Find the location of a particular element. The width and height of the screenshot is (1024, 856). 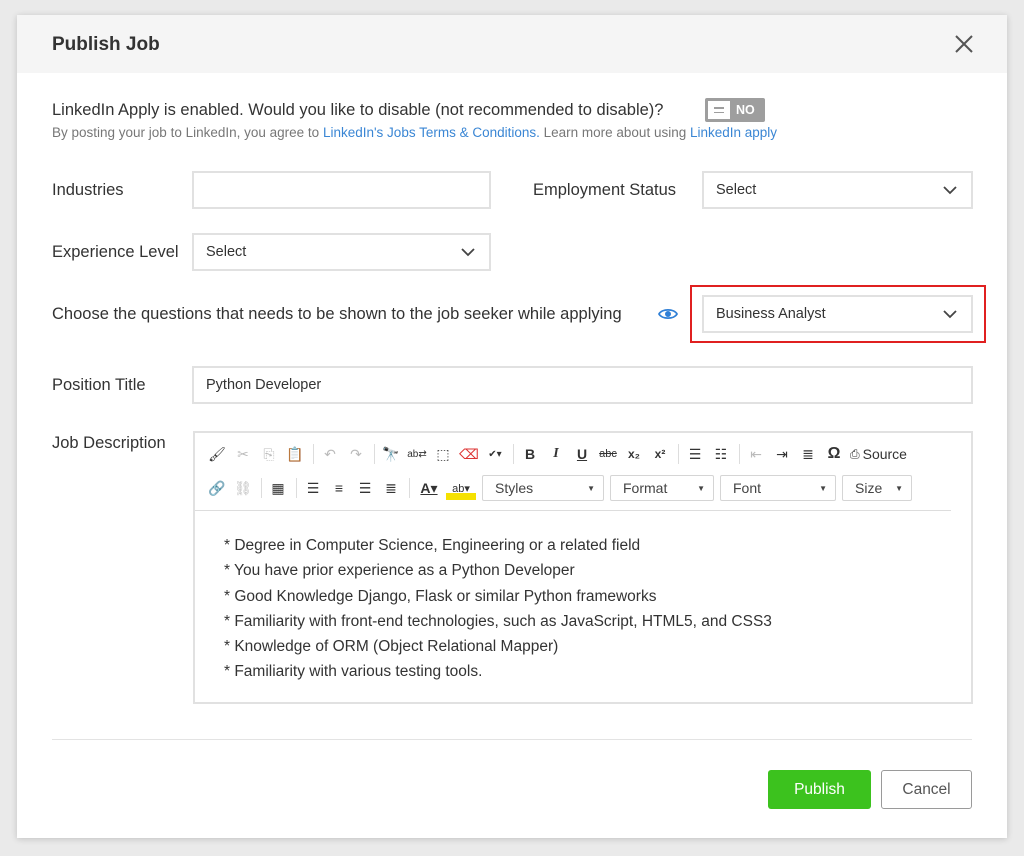

table-icon: ▦ is located at coordinates (278, 488).